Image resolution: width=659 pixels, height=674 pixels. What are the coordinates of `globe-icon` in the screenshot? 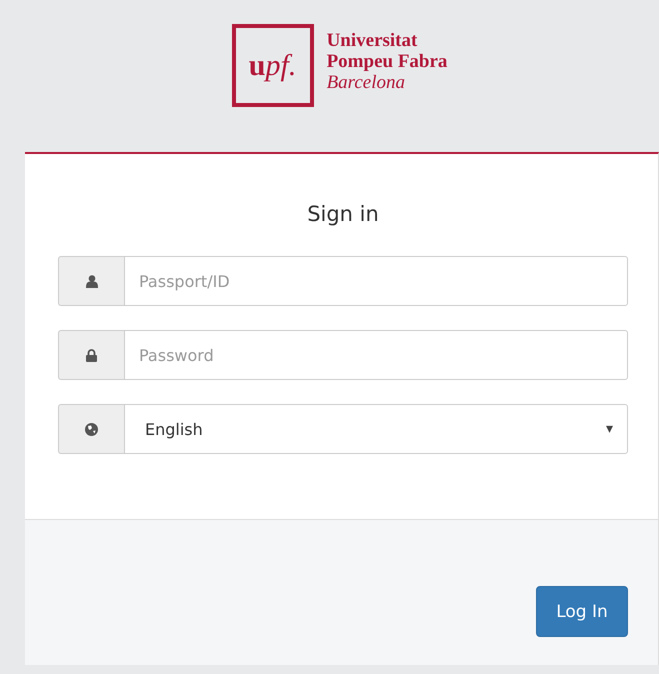 It's located at (91, 429).